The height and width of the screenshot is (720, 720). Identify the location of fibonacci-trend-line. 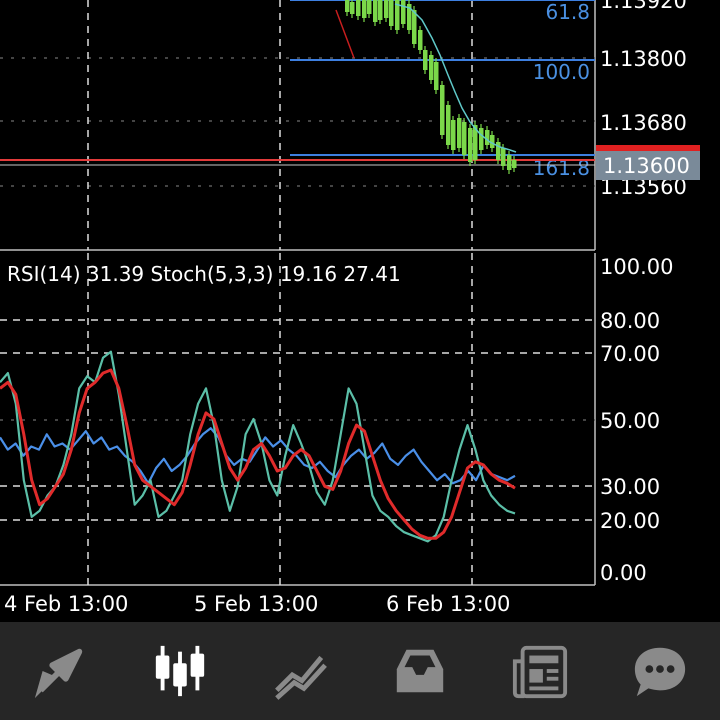
(345, 34).